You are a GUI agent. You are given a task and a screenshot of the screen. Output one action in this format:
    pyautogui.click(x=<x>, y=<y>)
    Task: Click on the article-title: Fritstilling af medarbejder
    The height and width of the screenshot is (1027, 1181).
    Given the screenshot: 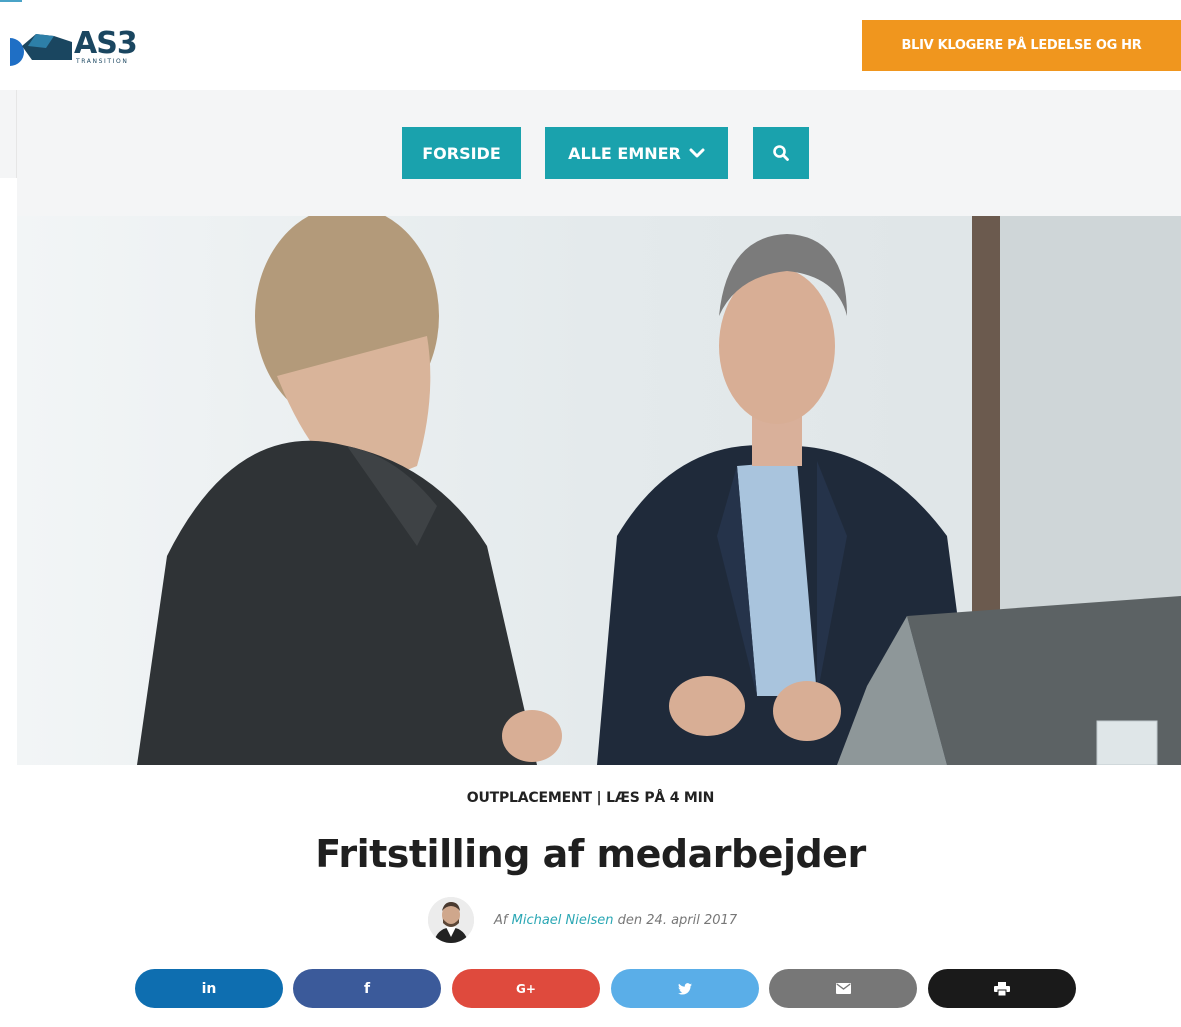 What is the action you would take?
    pyautogui.click(x=590, y=854)
    